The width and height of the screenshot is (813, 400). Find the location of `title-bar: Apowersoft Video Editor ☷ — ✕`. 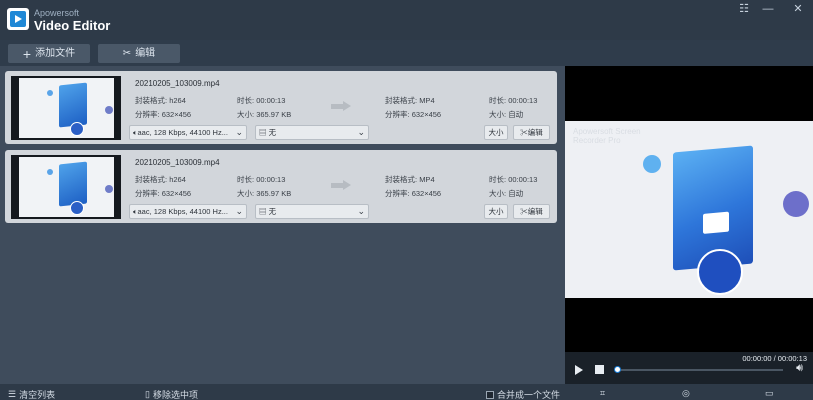

title-bar: Apowersoft Video Editor ☷ — ✕ is located at coordinates (406, 20).